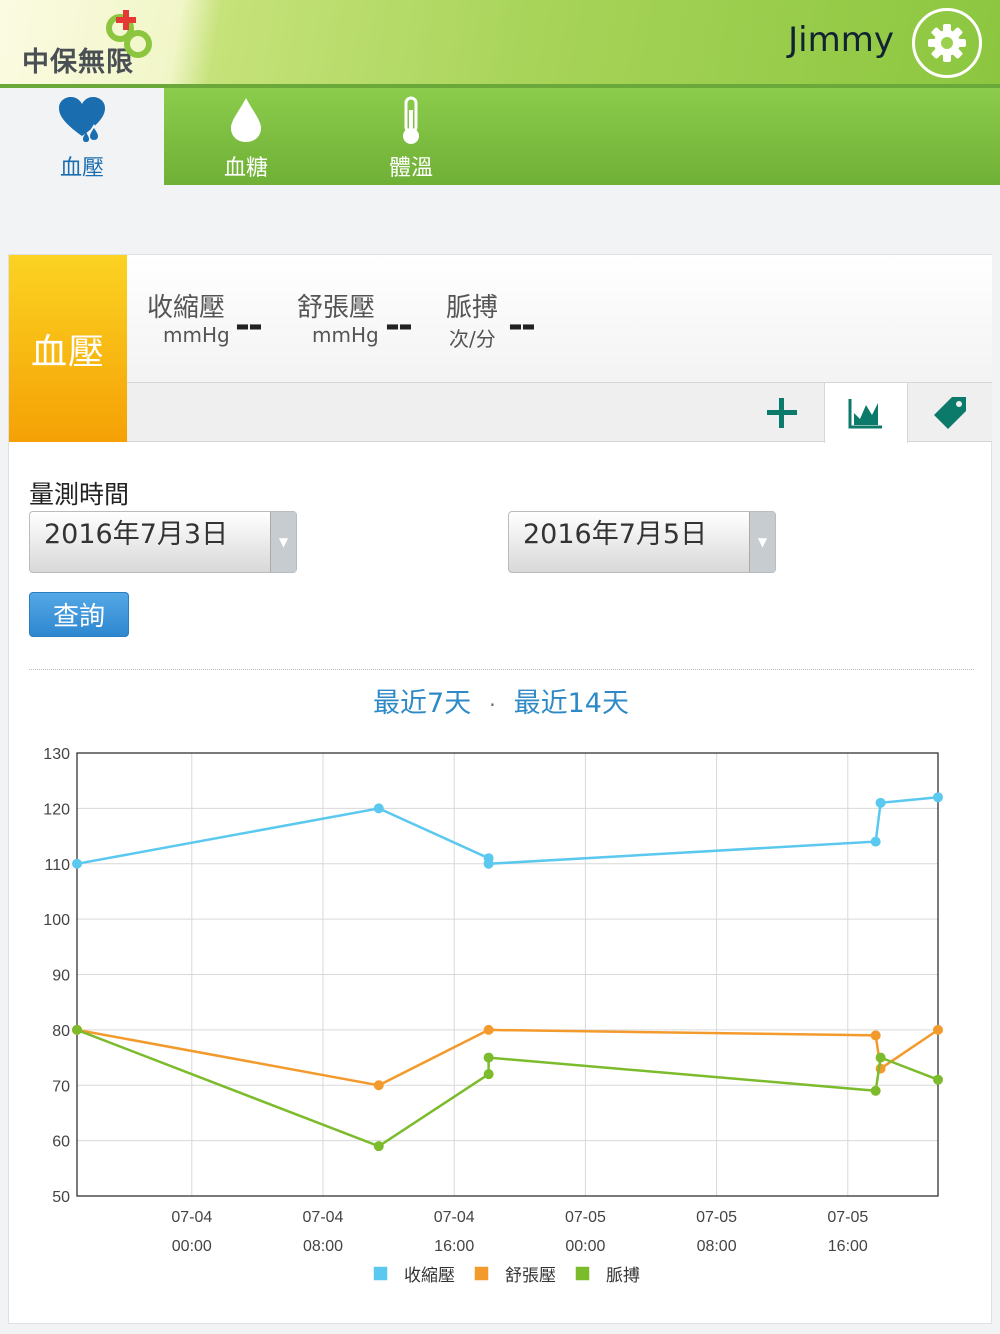  Describe the element at coordinates (56, 920) in the screenshot. I see `y-tick-label: 100` at that location.